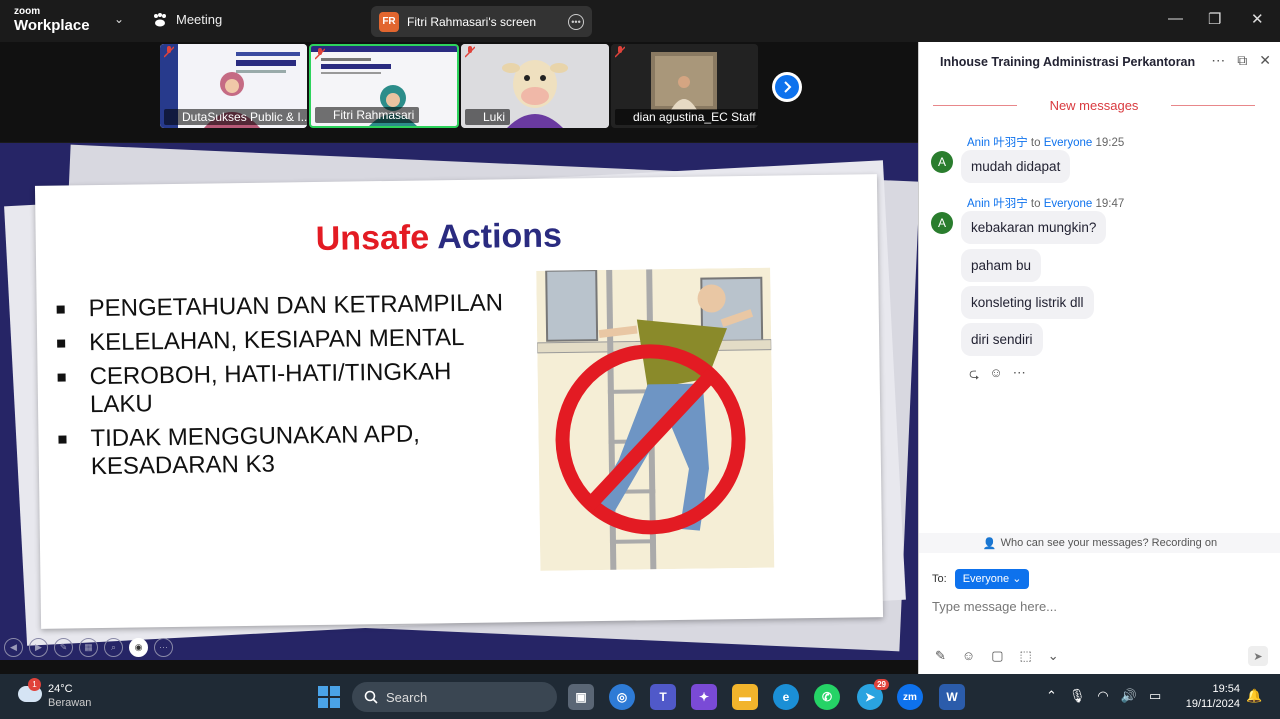 The width and height of the screenshot is (1280, 719). Describe the element at coordinates (786, 697) in the screenshot. I see `edge-icon: e` at that location.